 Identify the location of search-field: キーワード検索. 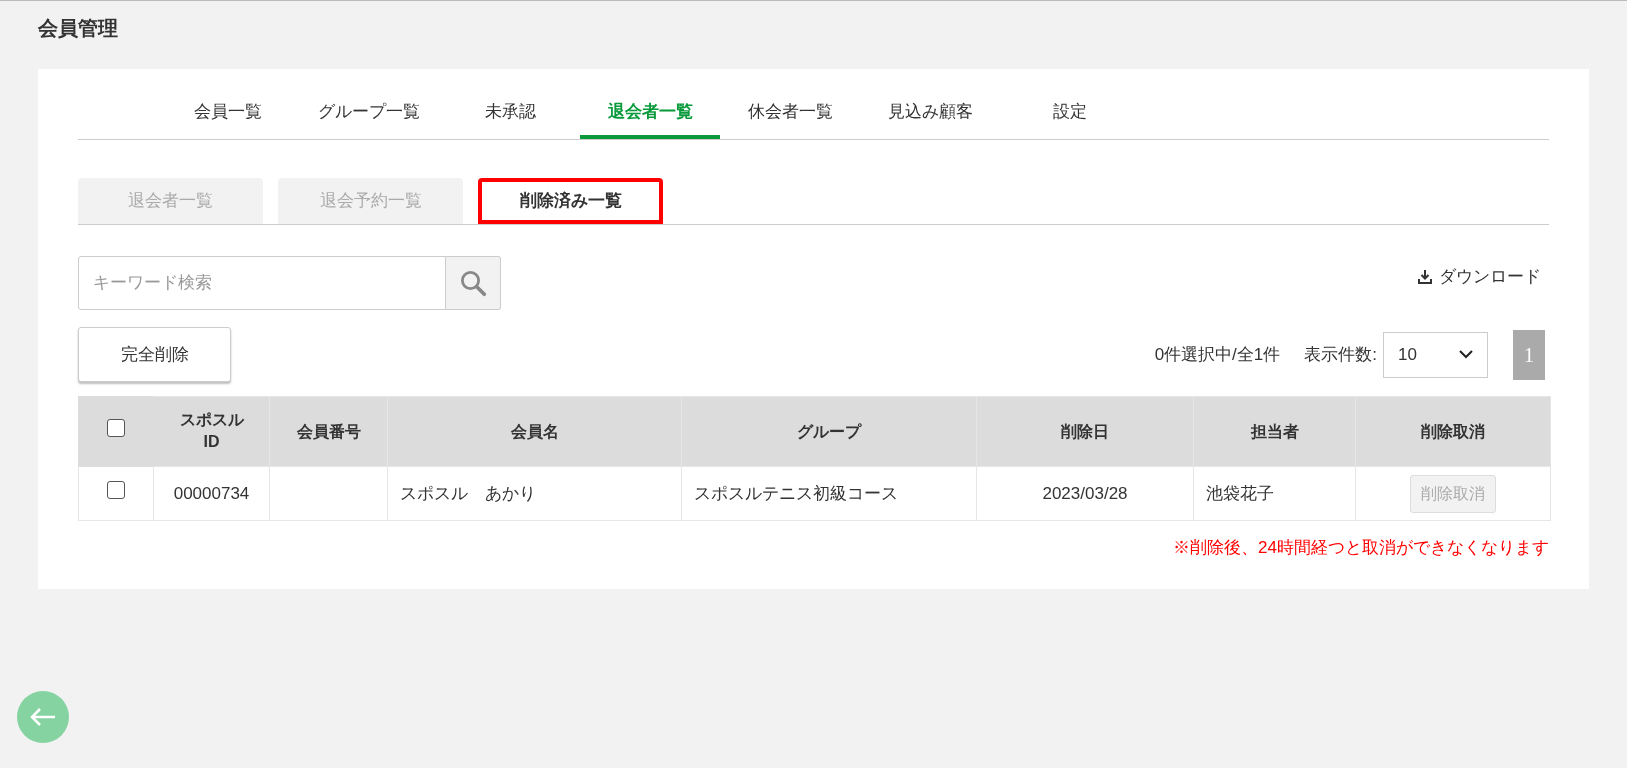
(262, 283).